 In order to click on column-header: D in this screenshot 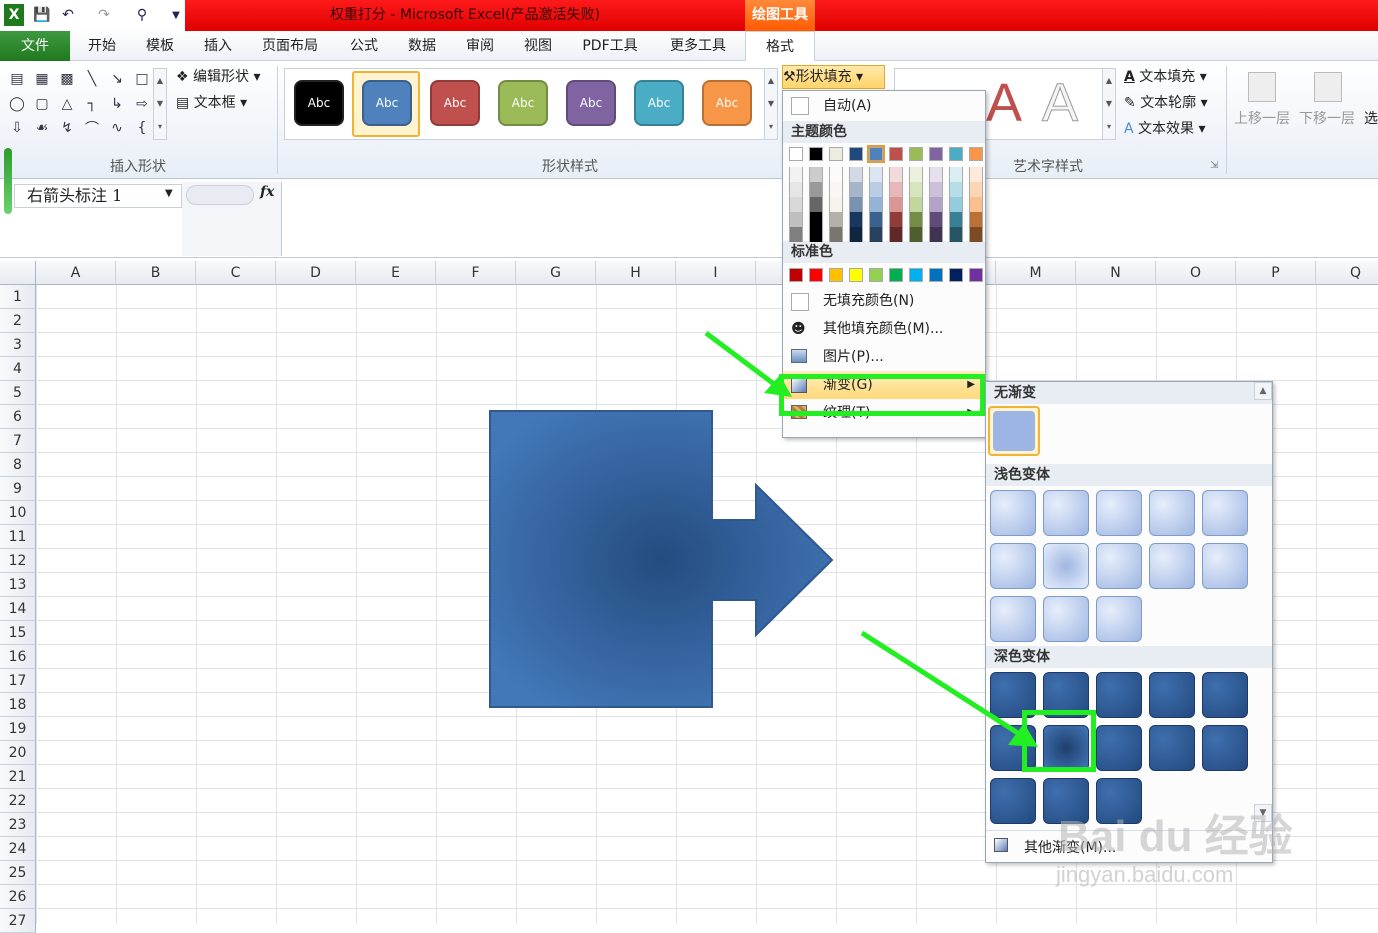, I will do `click(316, 273)`.